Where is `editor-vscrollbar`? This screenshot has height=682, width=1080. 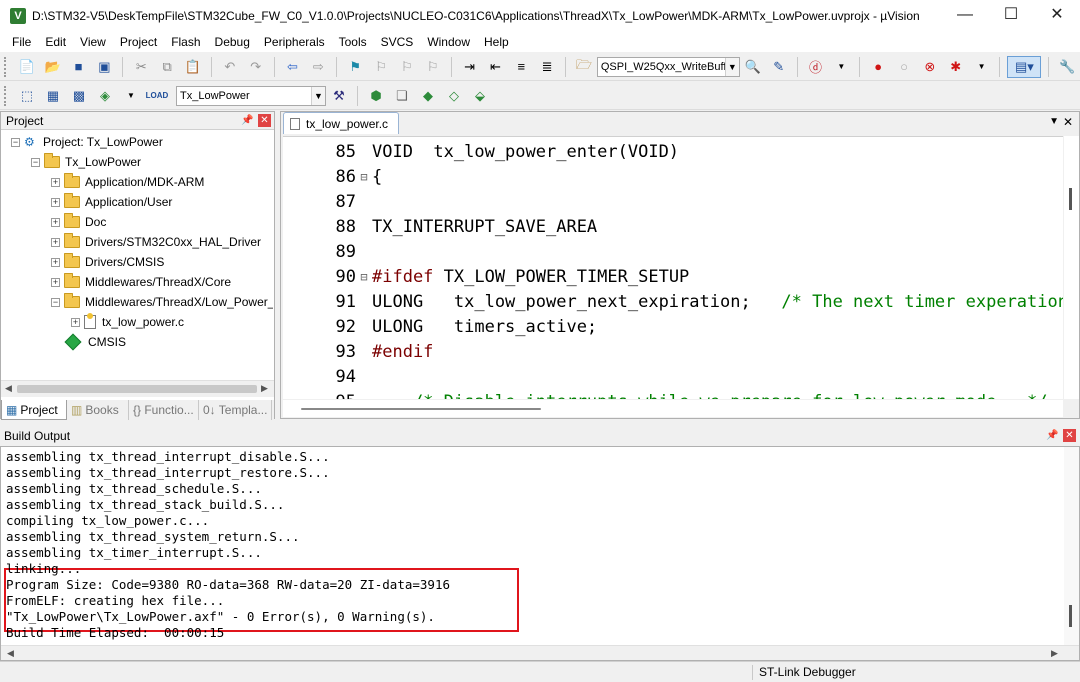
editor-vscrollbar is located at coordinates (1071, 267).